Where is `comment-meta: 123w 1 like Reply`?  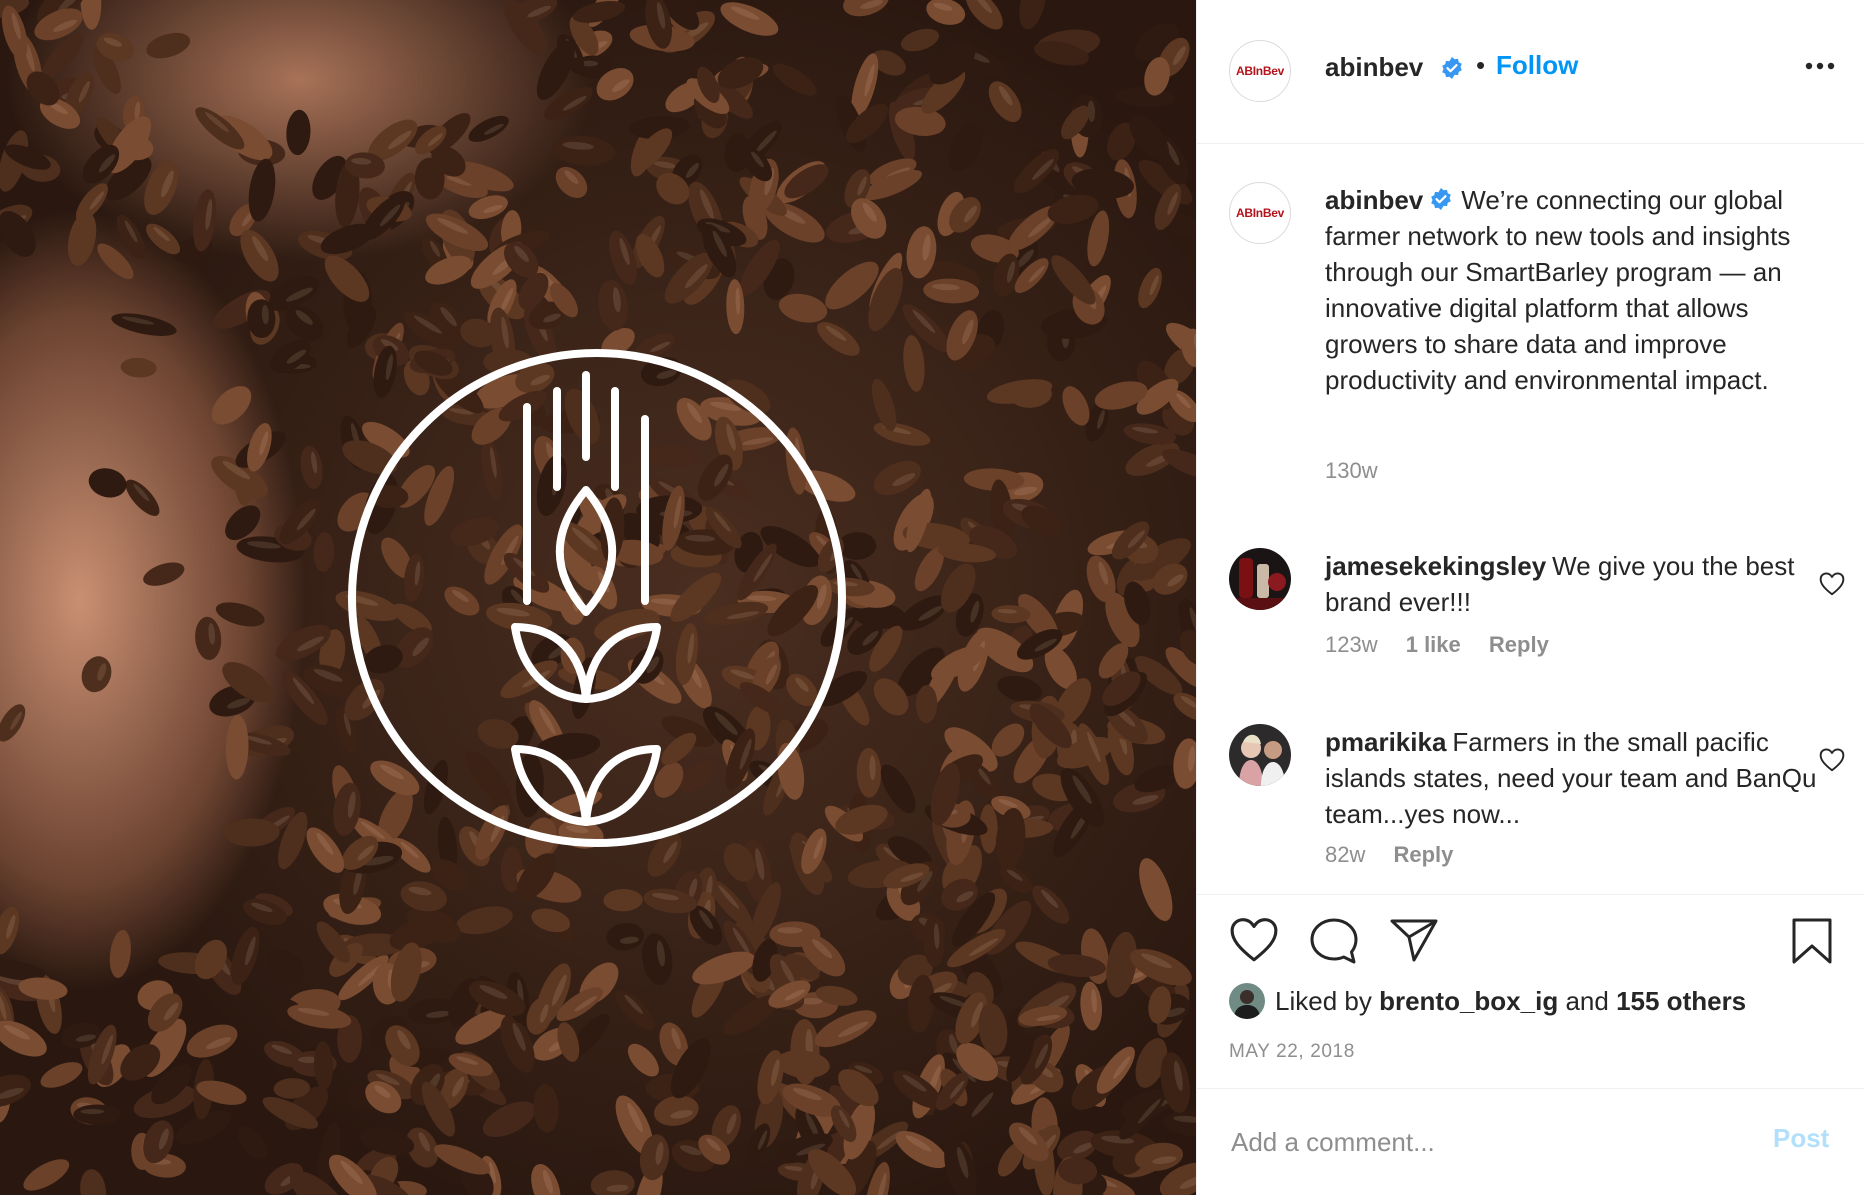 comment-meta: 123w 1 like Reply is located at coordinates (1448, 645).